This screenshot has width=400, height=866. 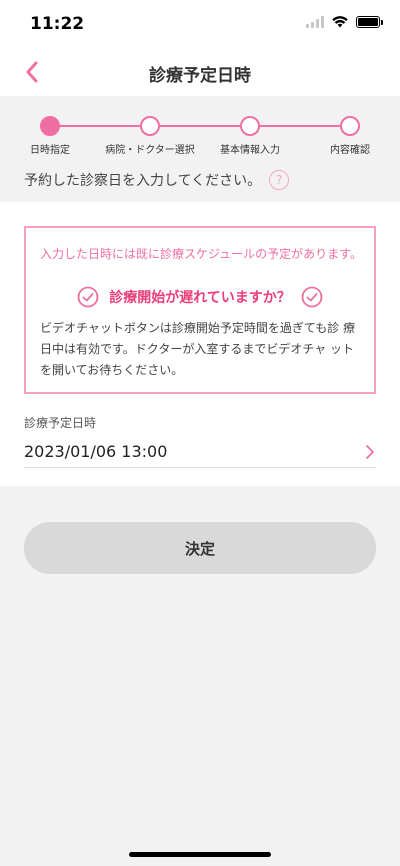 I want to click on status-icons, so click(x=344, y=22).